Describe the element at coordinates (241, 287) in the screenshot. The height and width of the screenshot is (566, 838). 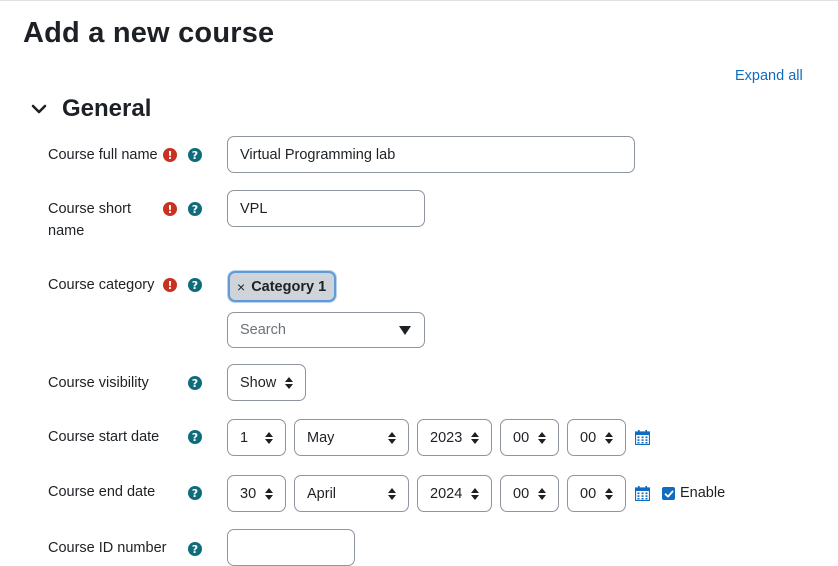
I see `remove-tag-icon: ×` at that location.